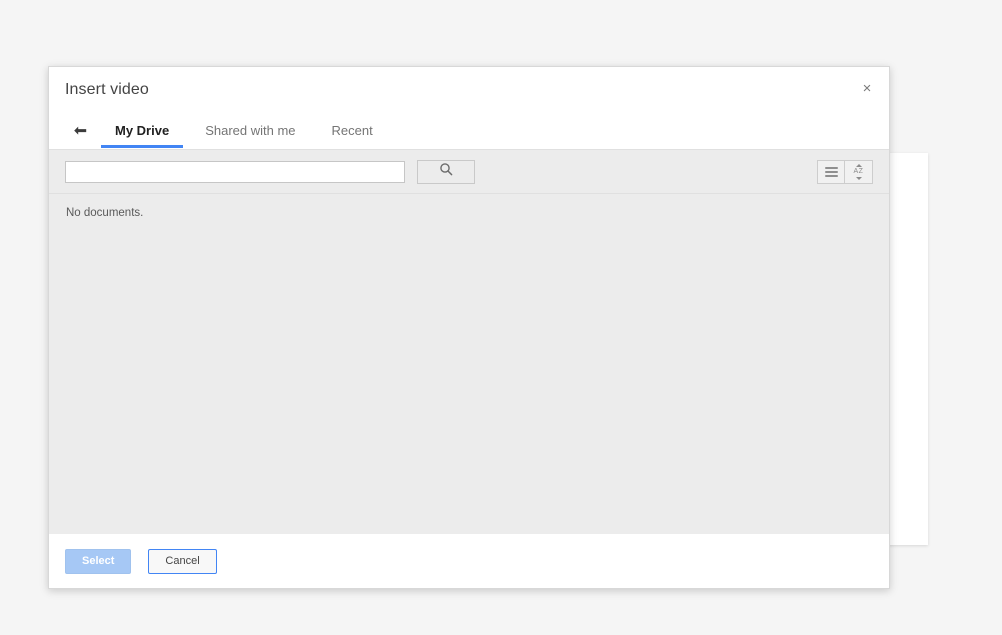 The height and width of the screenshot is (635, 1002). I want to click on search-toolbar: AZ, so click(469, 172).